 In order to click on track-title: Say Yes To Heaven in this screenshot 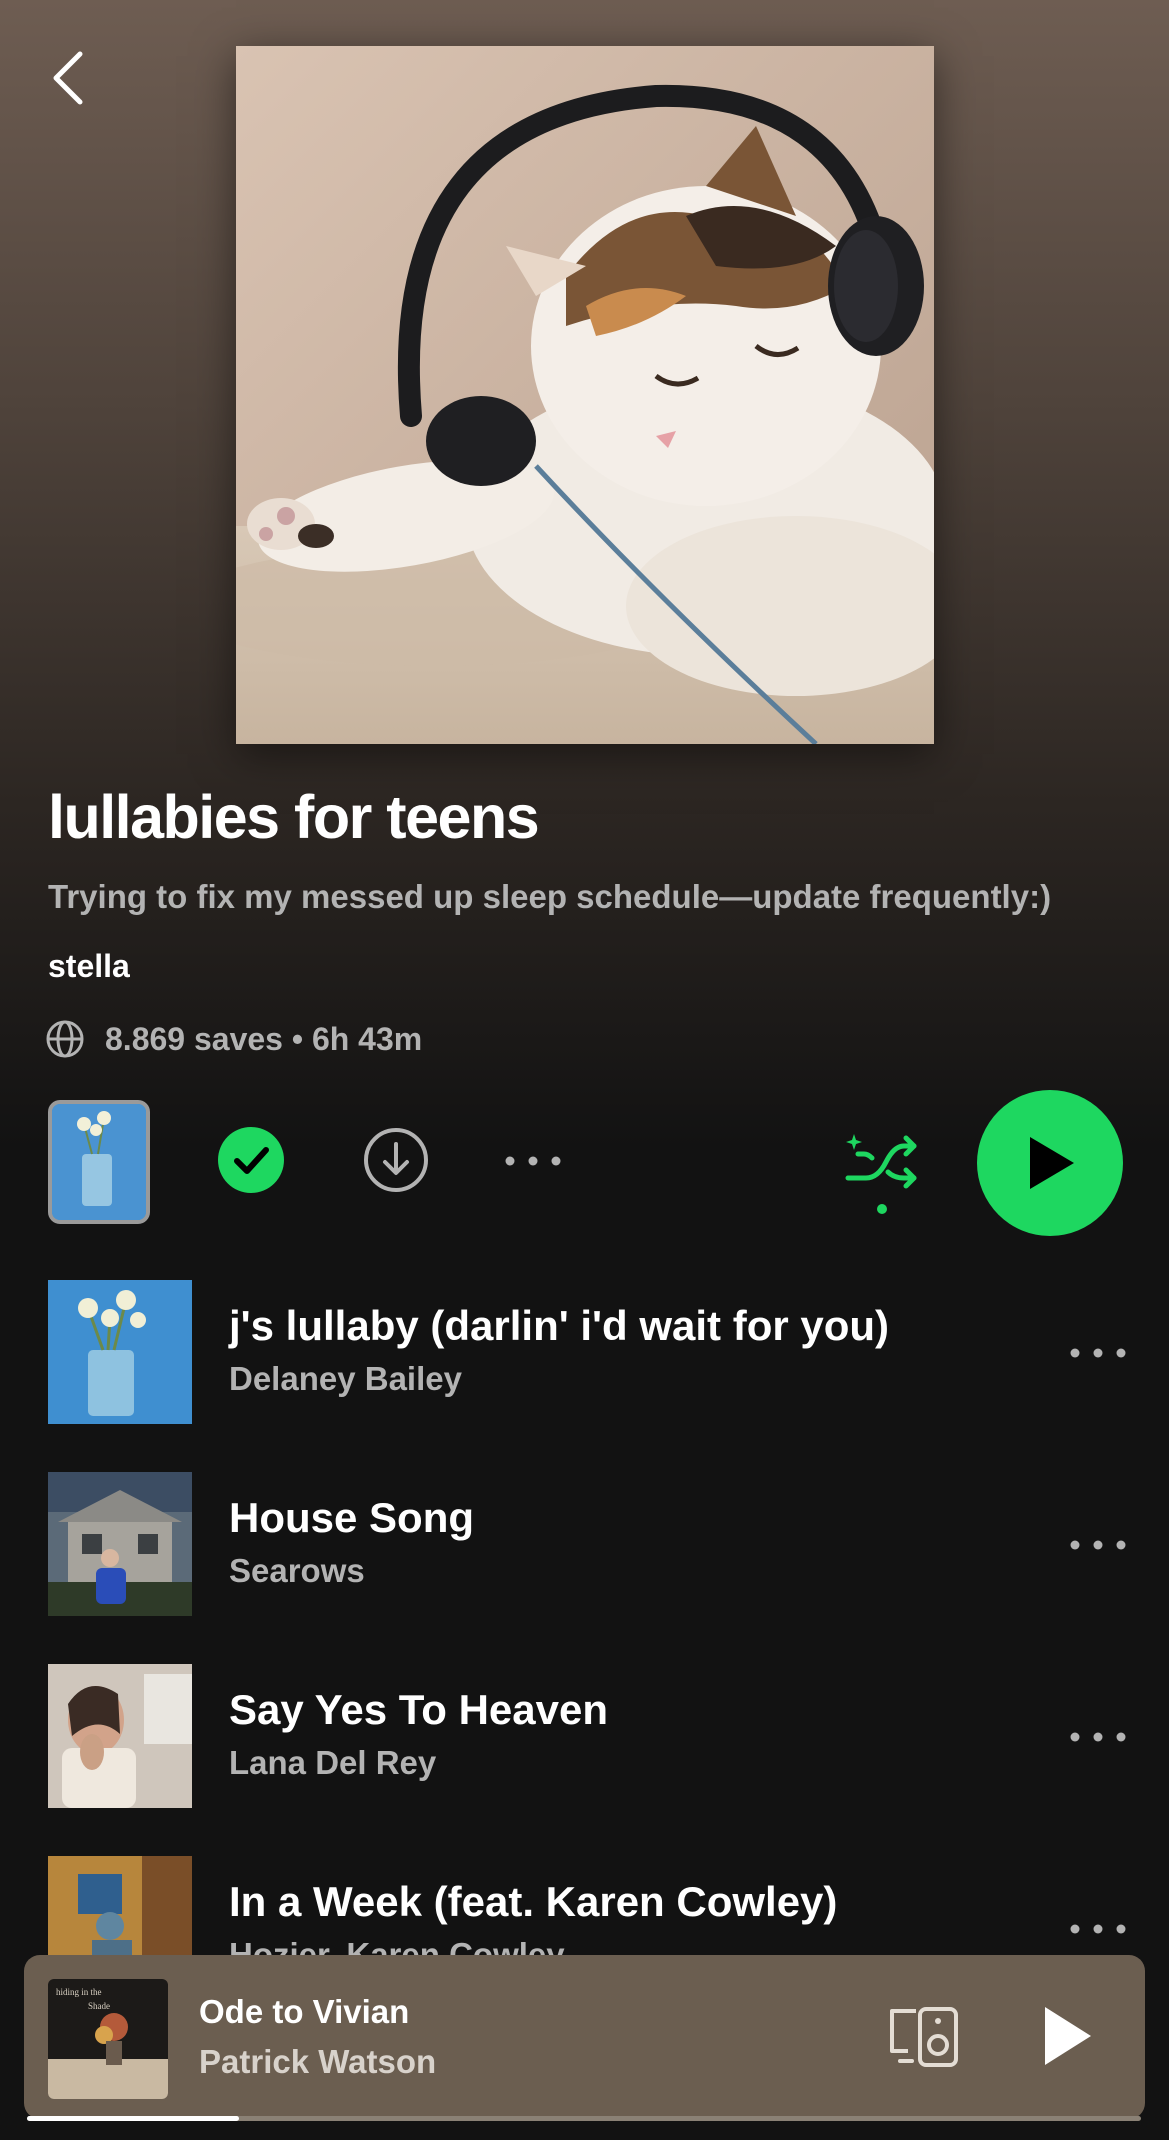, I will do `click(419, 1709)`.